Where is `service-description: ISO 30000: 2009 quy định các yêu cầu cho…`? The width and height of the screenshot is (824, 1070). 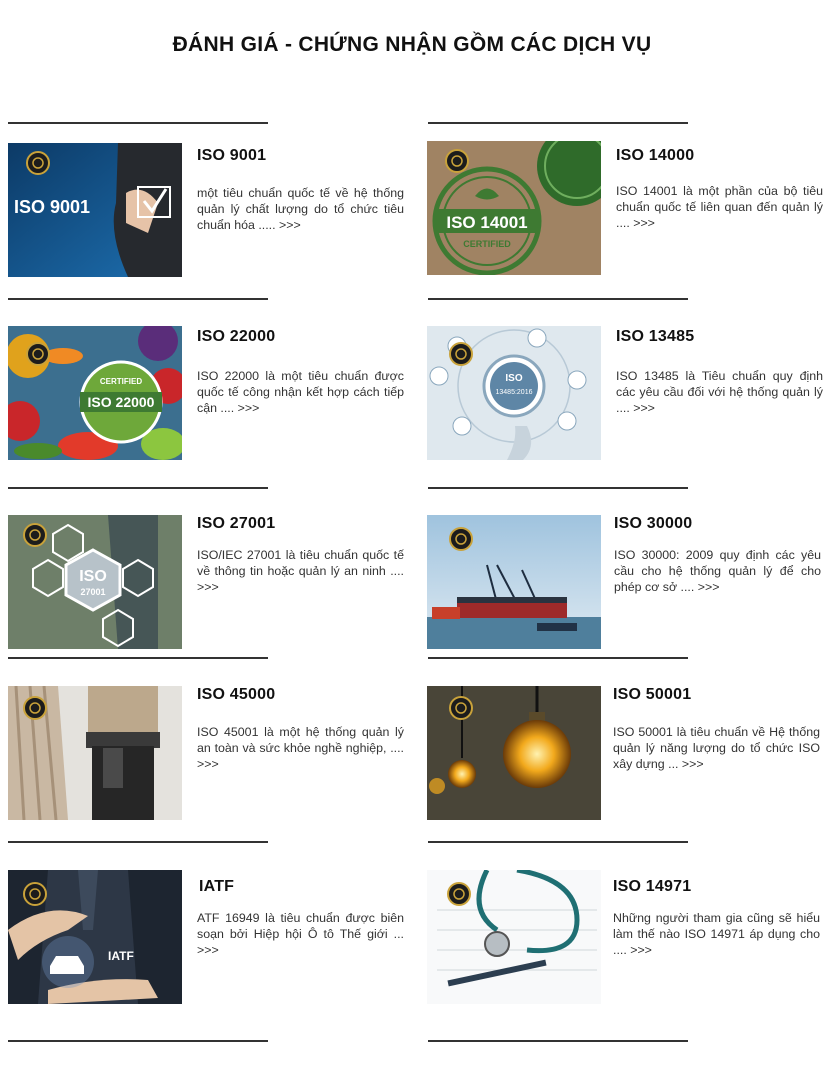 service-description: ISO 30000: 2009 quy định các yêu cầu cho… is located at coordinates (717, 571).